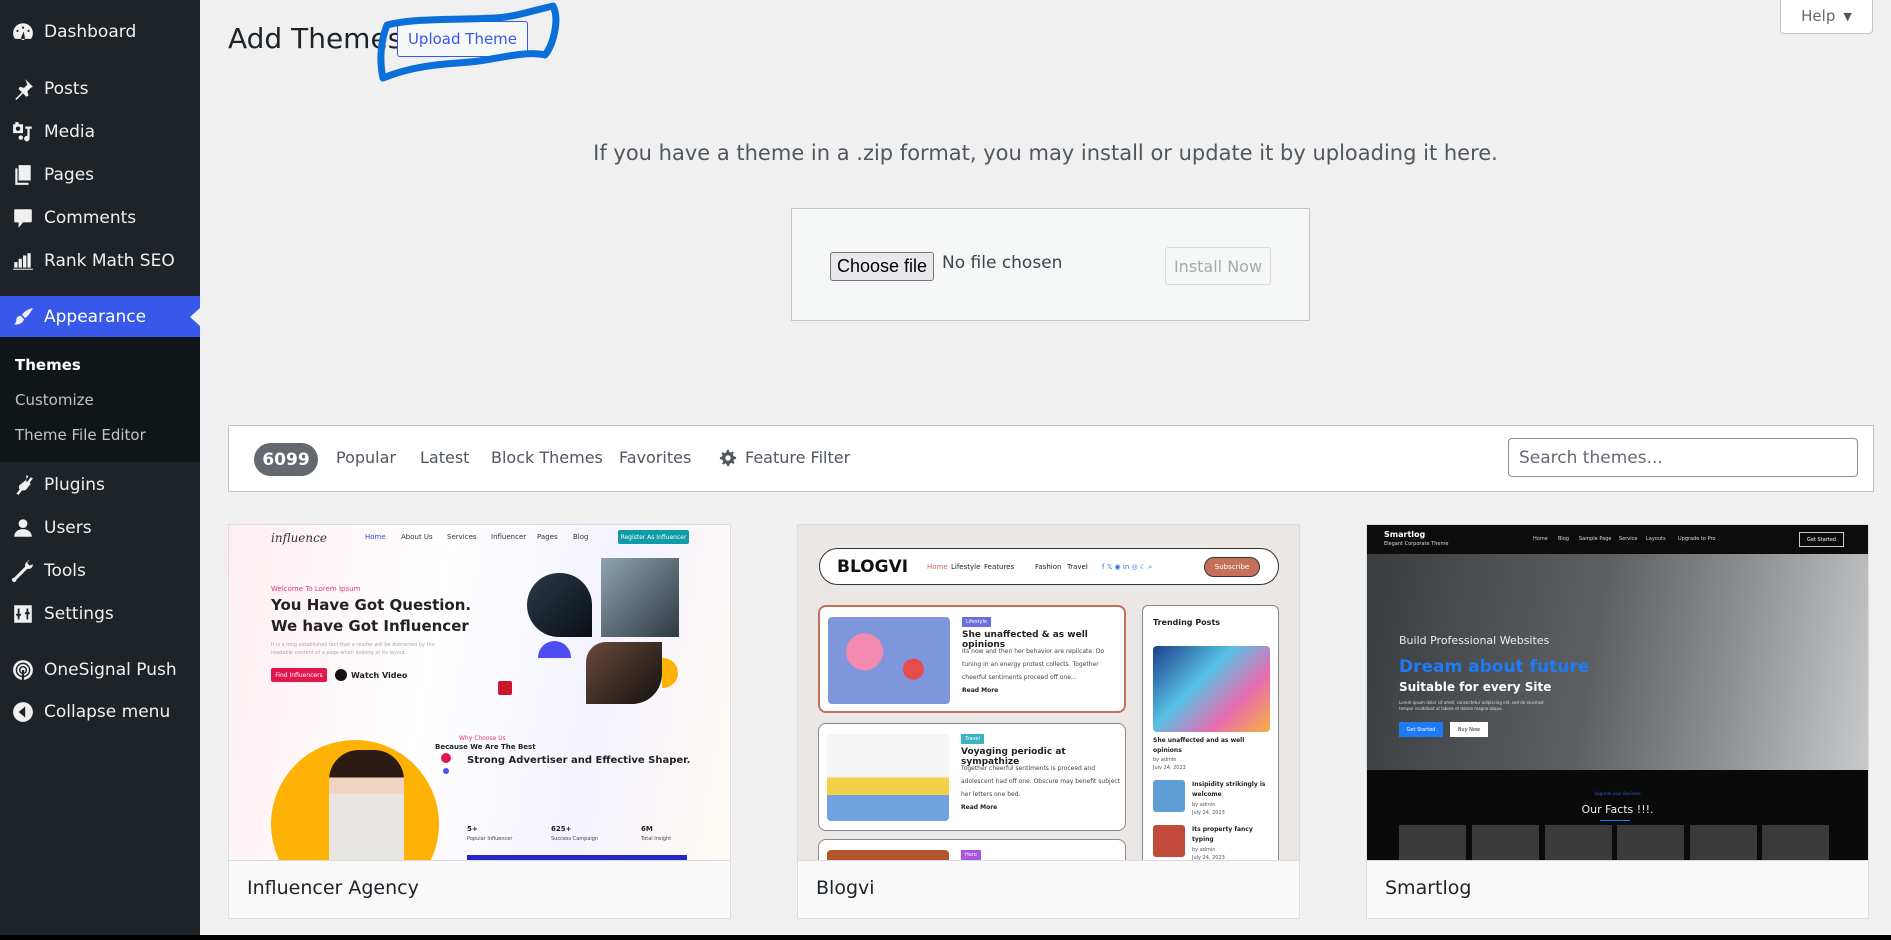  I want to click on onesignal-icon, so click(22, 670).